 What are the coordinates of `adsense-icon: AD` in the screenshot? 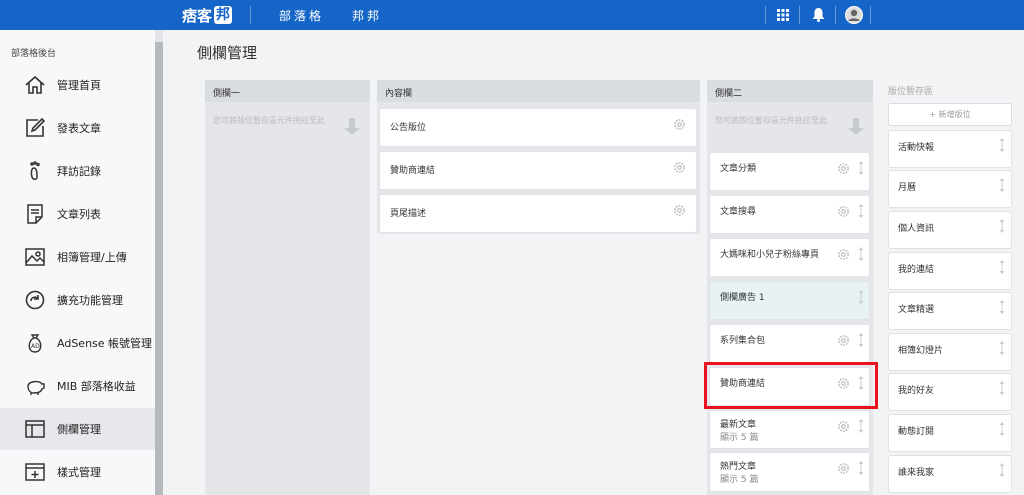 It's located at (35, 343).